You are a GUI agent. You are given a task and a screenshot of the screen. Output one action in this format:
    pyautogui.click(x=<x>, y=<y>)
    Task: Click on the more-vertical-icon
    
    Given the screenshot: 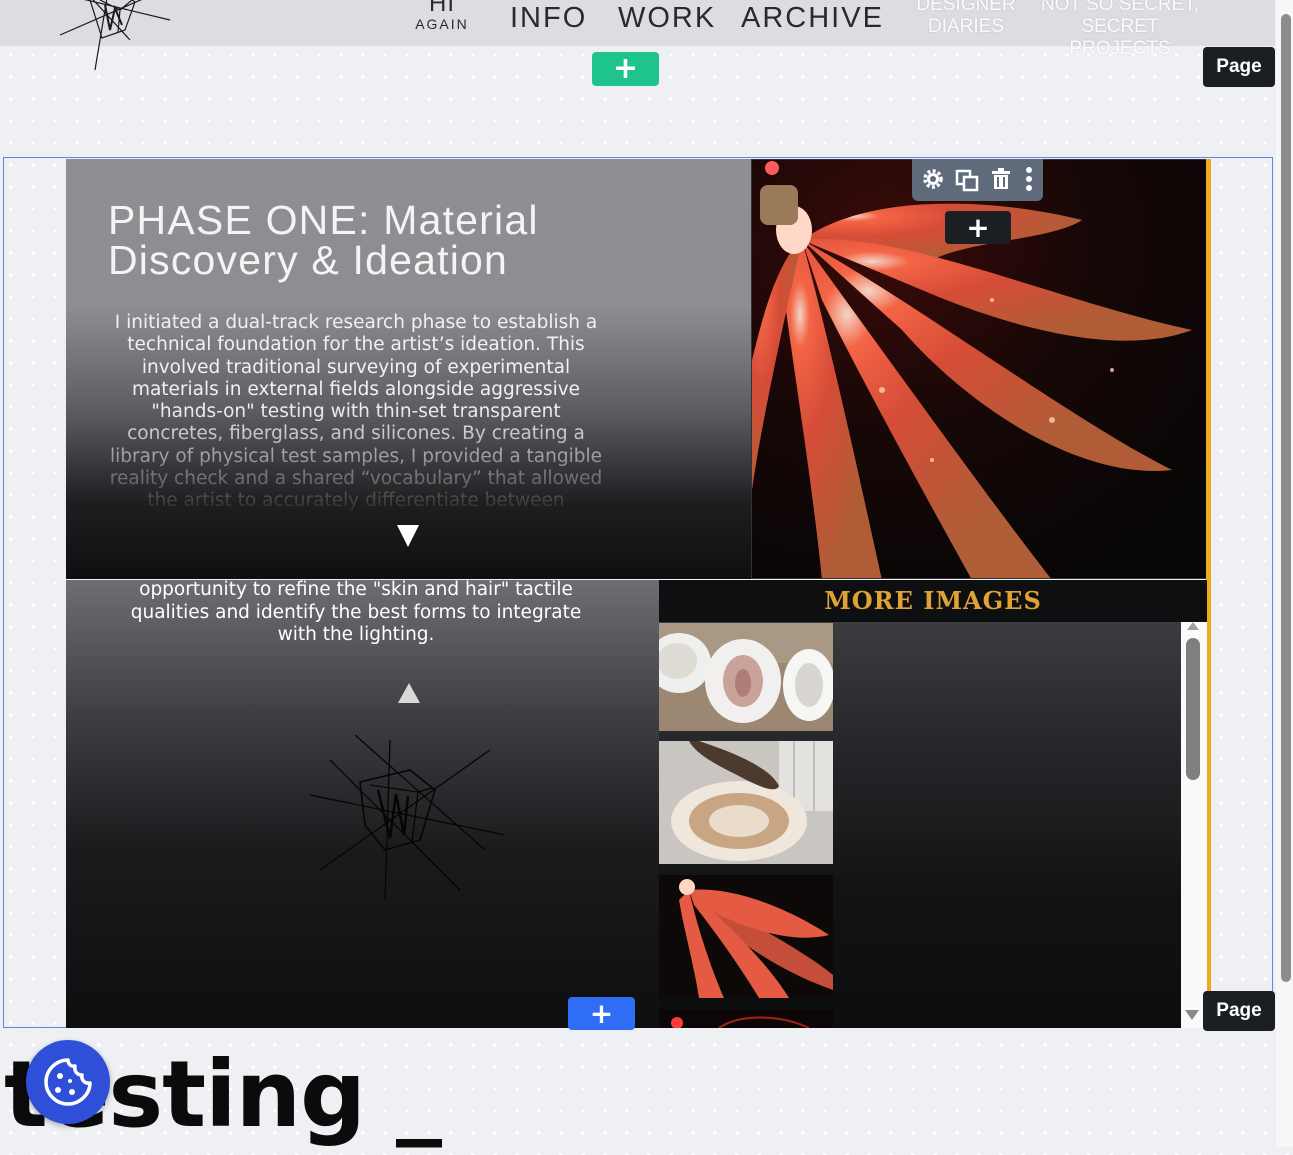 What is the action you would take?
    pyautogui.click(x=1029, y=179)
    